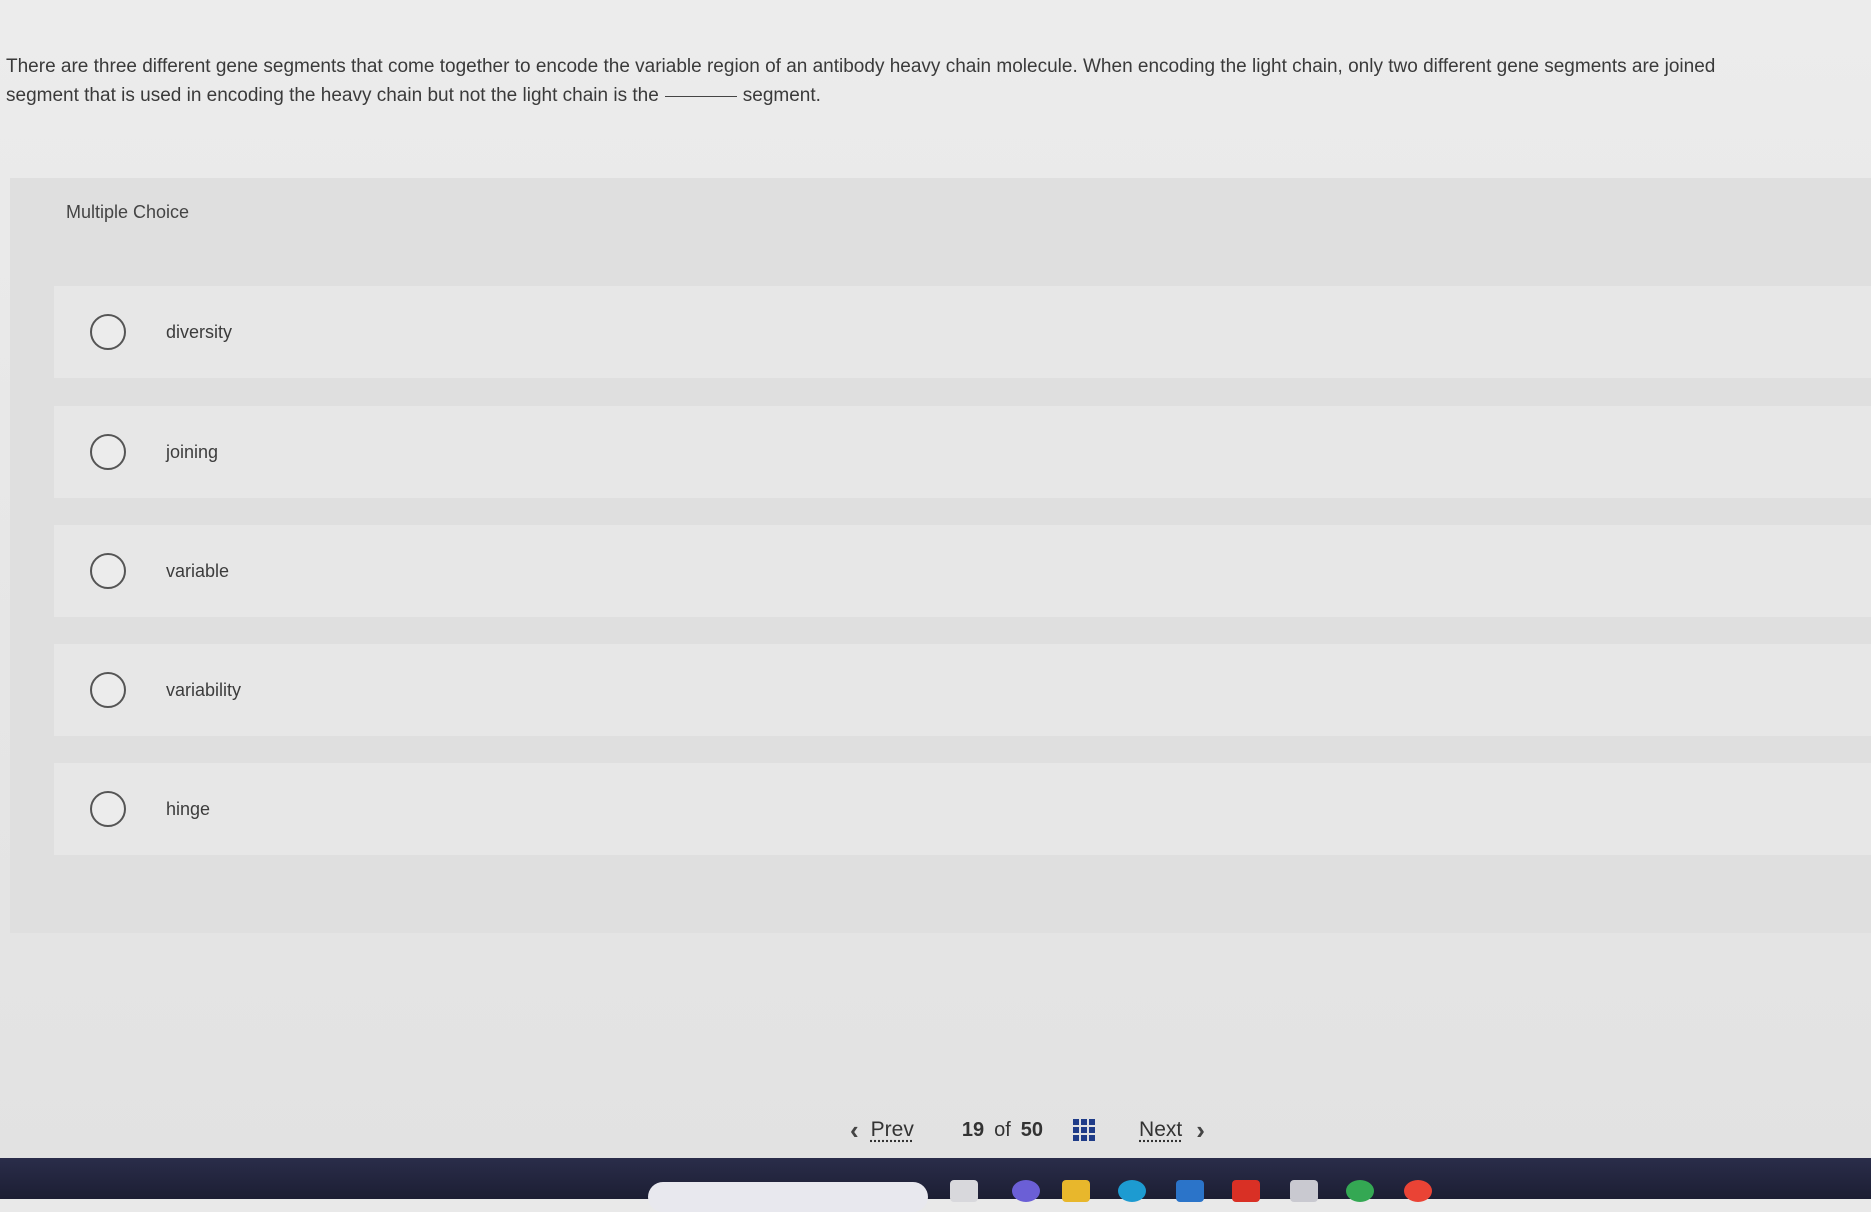 The width and height of the screenshot is (1871, 1212). Describe the element at coordinates (962, 452) in the screenshot. I see `option-joining: joining` at that location.